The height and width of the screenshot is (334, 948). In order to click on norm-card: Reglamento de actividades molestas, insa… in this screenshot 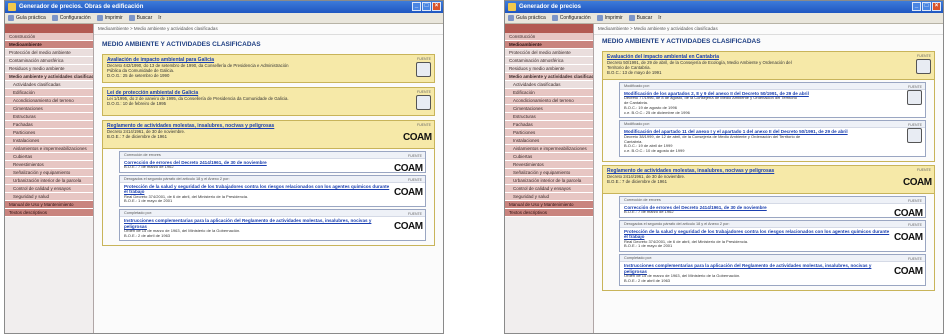, I will do `click(768, 179)`.